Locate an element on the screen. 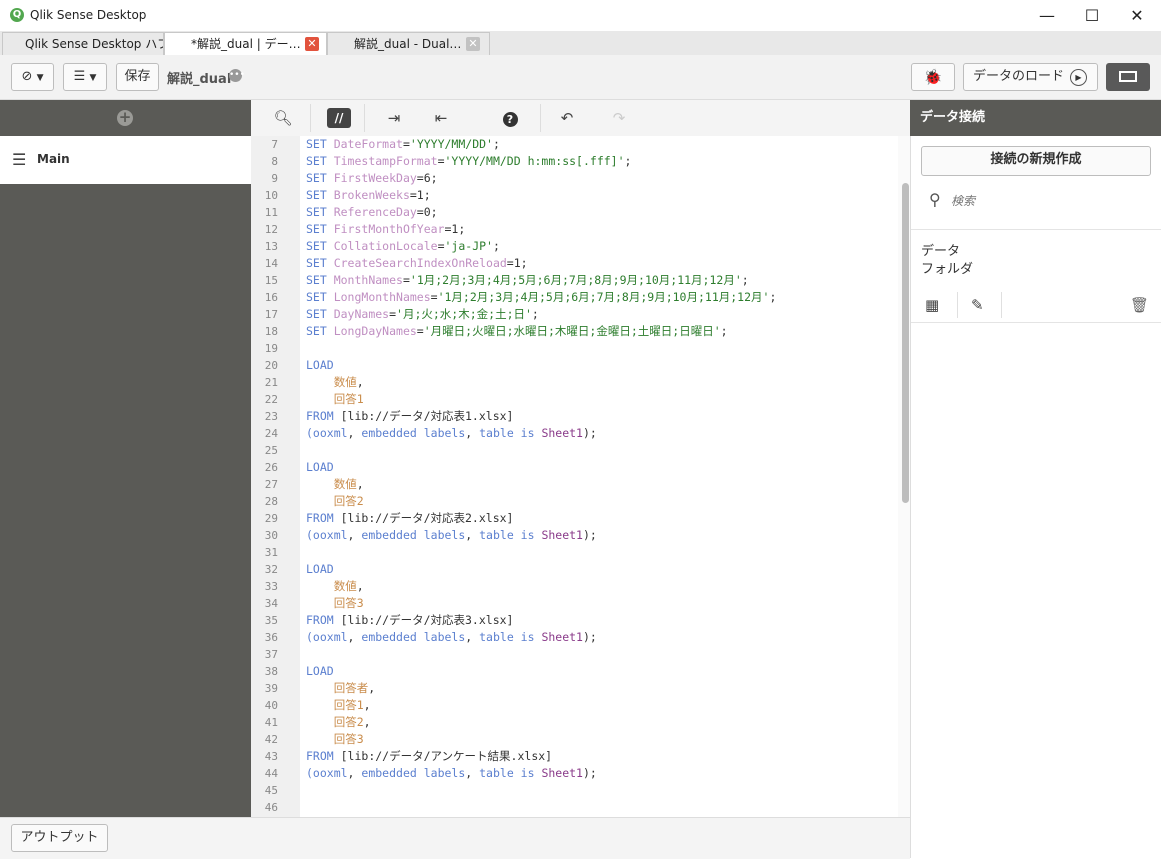  code-line: FROM [lib://データ/アンケート結果.xlsx] is located at coordinates (429, 756).